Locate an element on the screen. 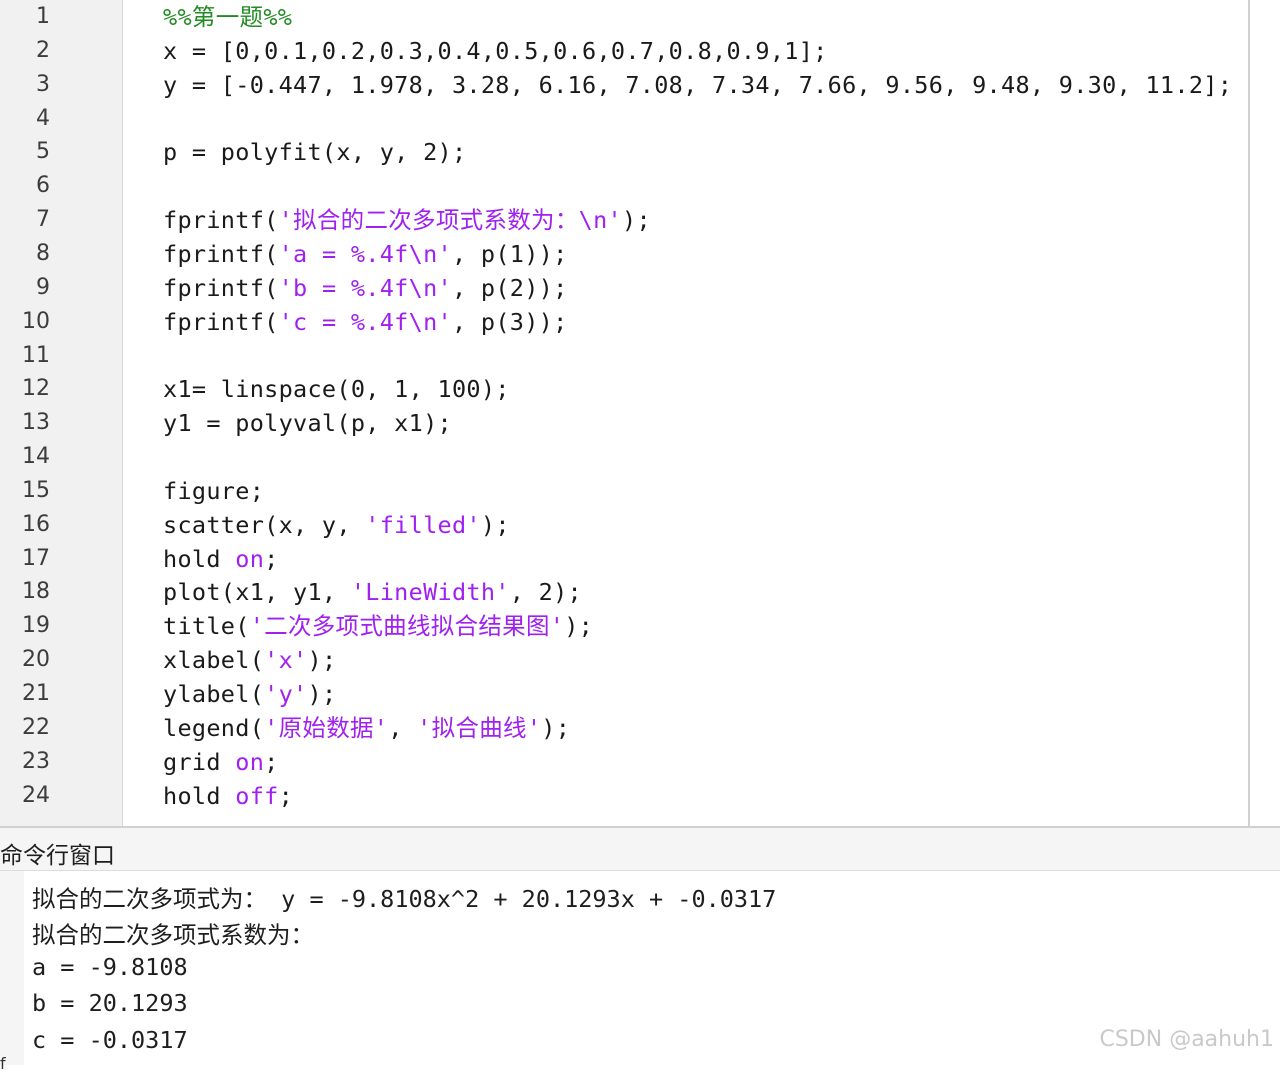 The image size is (1280, 1073). code-token: 原始数据 is located at coordinates (326, 727).